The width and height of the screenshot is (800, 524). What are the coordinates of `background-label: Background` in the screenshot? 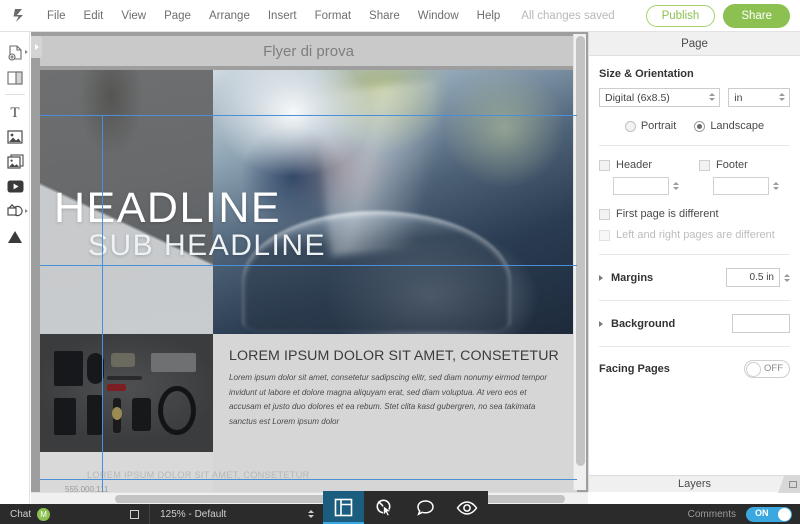 It's located at (643, 323).